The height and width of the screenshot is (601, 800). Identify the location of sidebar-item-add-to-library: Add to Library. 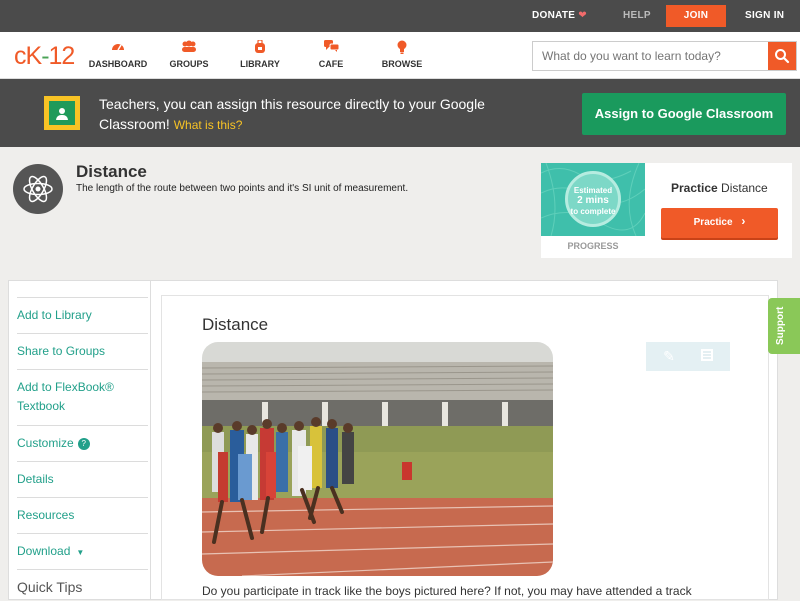
(82, 315).